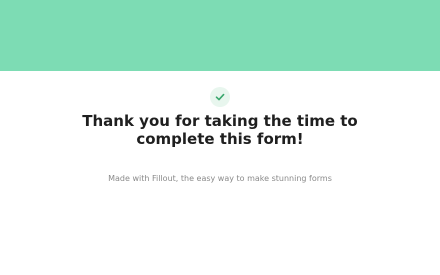 Image resolution: width=440 pixels, height=275 pixels. What do you see at coordinates (220, 97) in the screenshot?
I see `check-icon` at bounding box center [220, 97].